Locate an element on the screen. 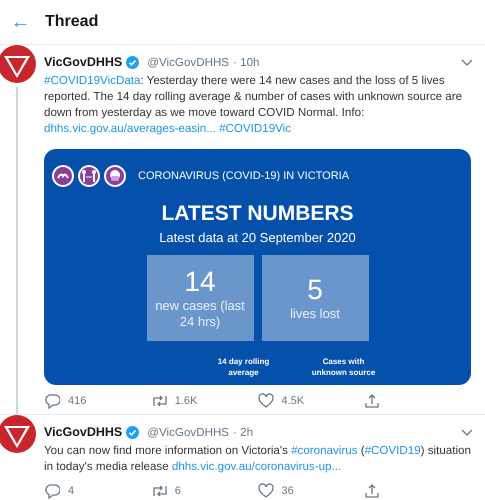  reply-count: 4 is located at coordinates (71, 491).